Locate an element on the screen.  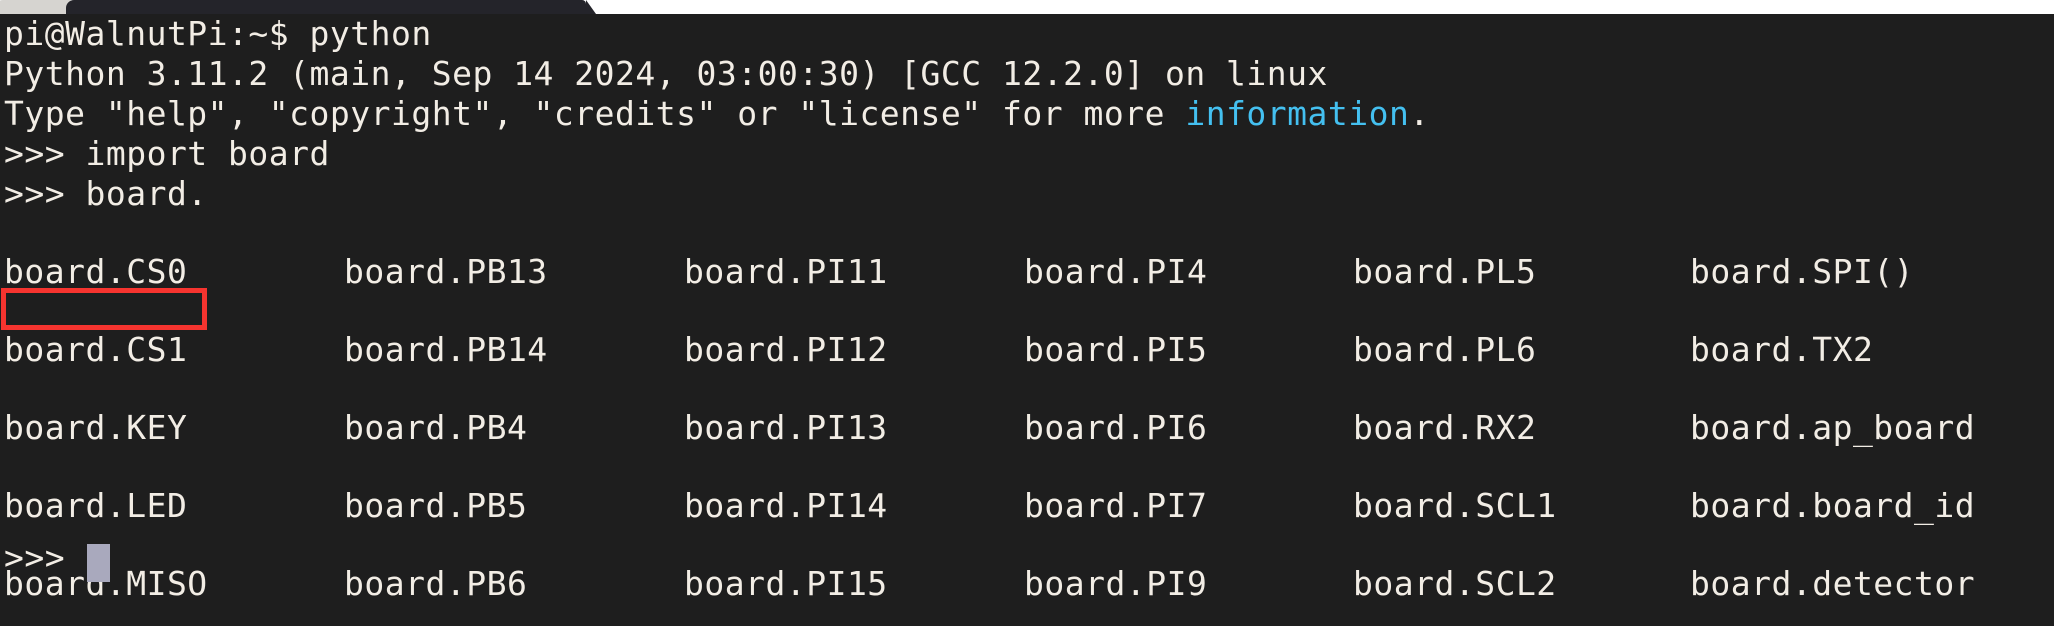
list-item: board.ap_board is located at coordinates (1832, 428).